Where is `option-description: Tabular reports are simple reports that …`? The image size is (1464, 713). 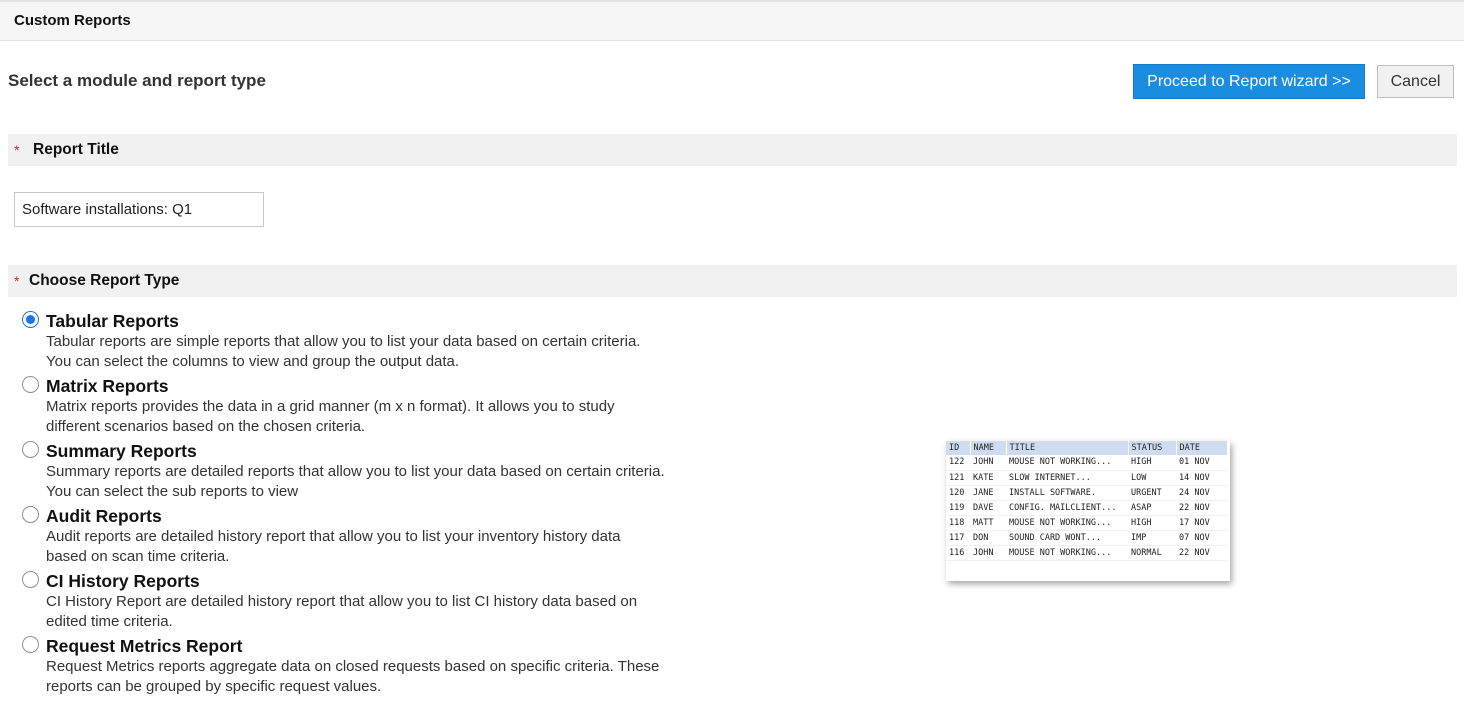 option-description: Tabular reports are simple reports that … is located at coordinates (396, 351).